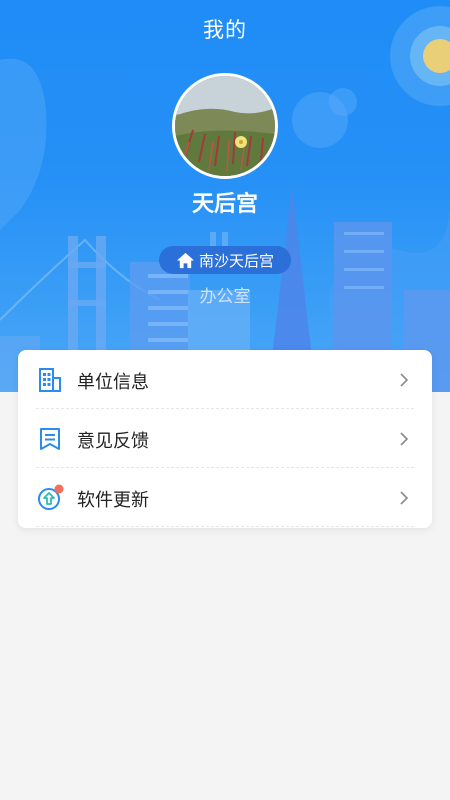 The width and height of the screenshot is (450, 800). I want to click on menu-item-label: 意见反馈, so click(113, 441).